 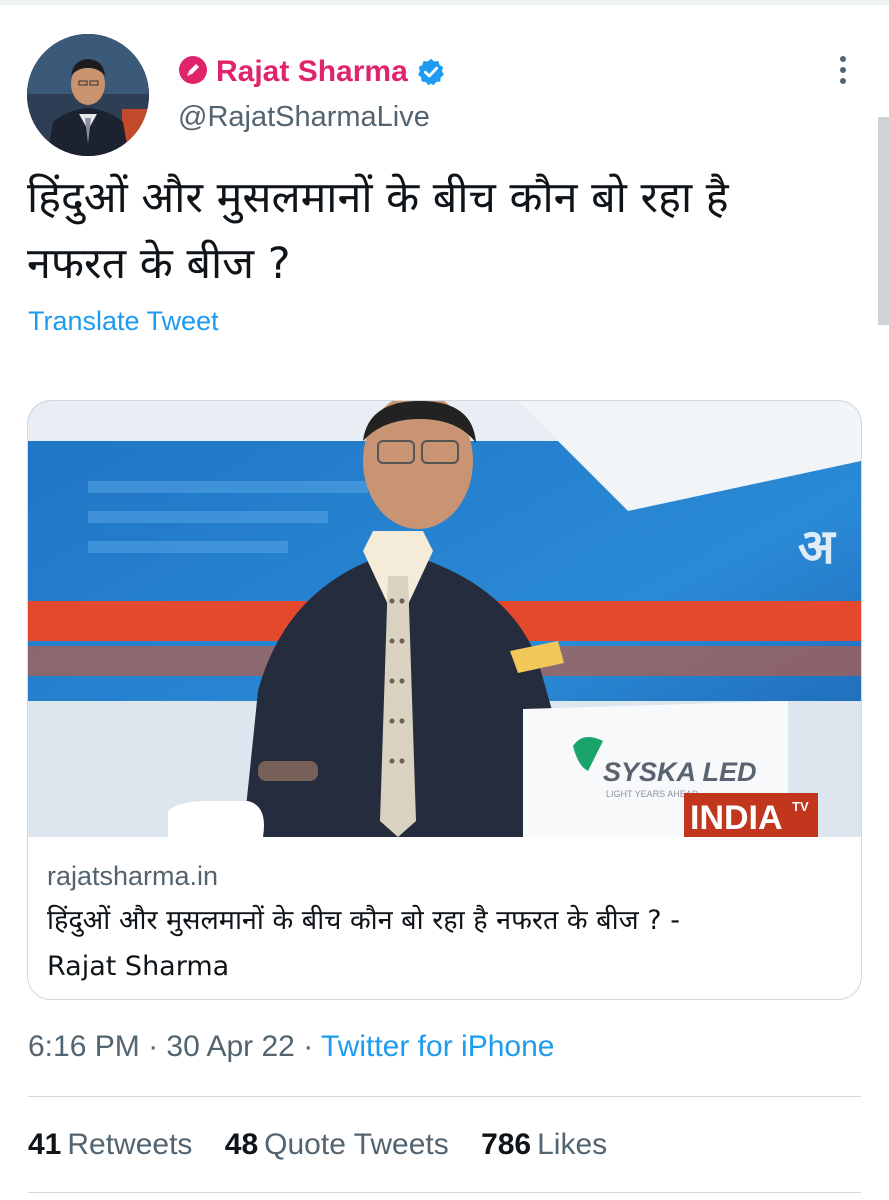 What do you see at coordinates (437, 1046) in the screenshot?
I see `tweet-source-link: Twitter for iPhone` at bounding box center [437, 1046].